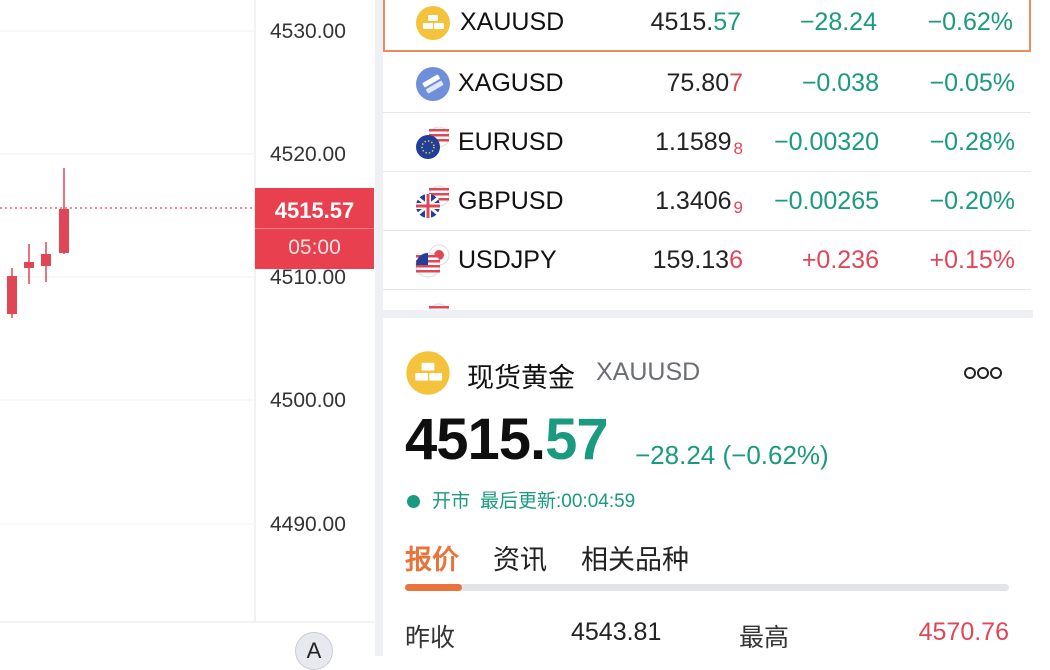  Describe the element at coordinates (972, 260) in the screenshot. I see `change-percent: +0.15%` at that location.